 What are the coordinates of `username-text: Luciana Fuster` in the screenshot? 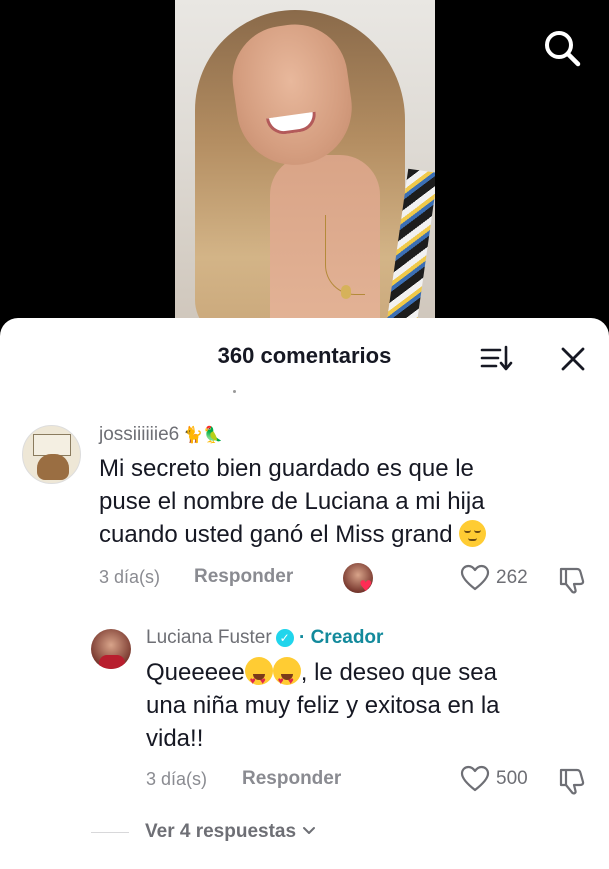 It's located at (209, 637).